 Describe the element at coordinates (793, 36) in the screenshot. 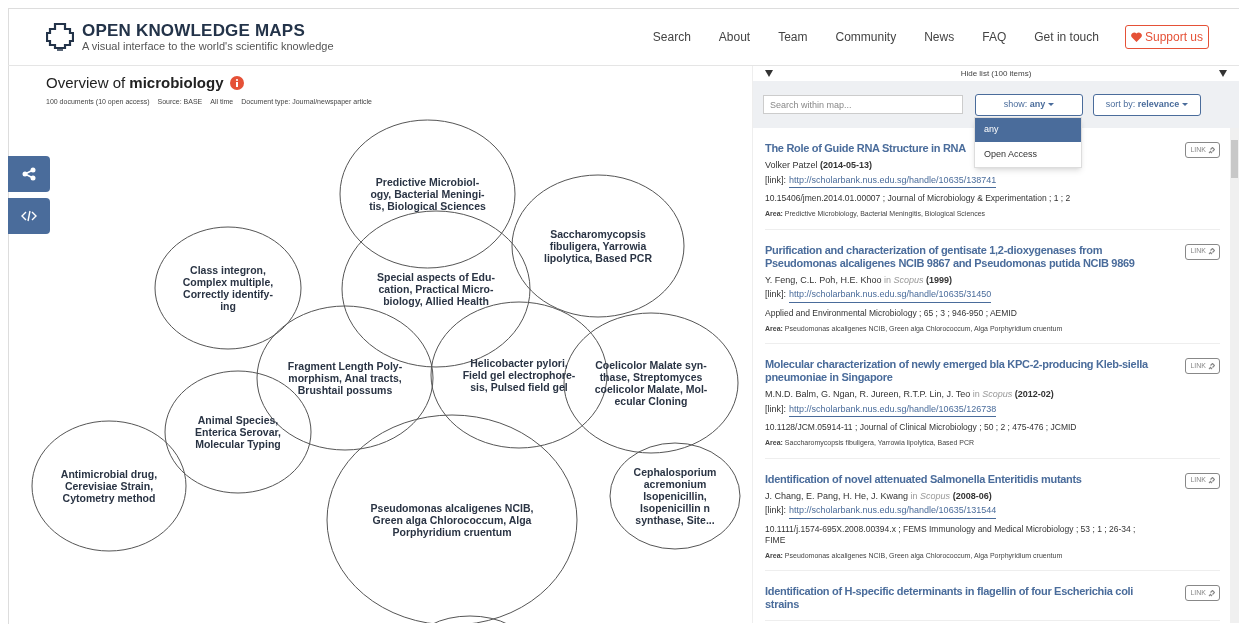

I see `nav-link: Team` at that location.